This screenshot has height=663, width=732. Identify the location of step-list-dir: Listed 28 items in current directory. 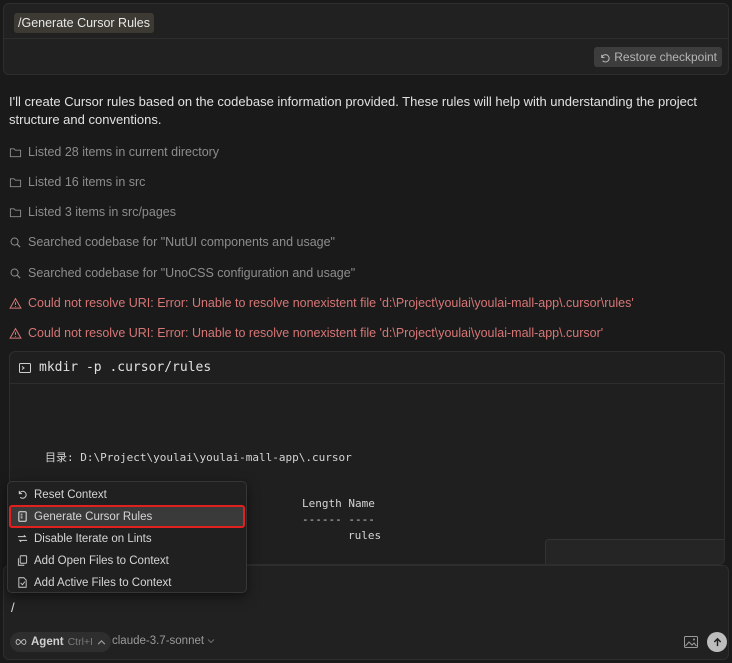
(114, 152).